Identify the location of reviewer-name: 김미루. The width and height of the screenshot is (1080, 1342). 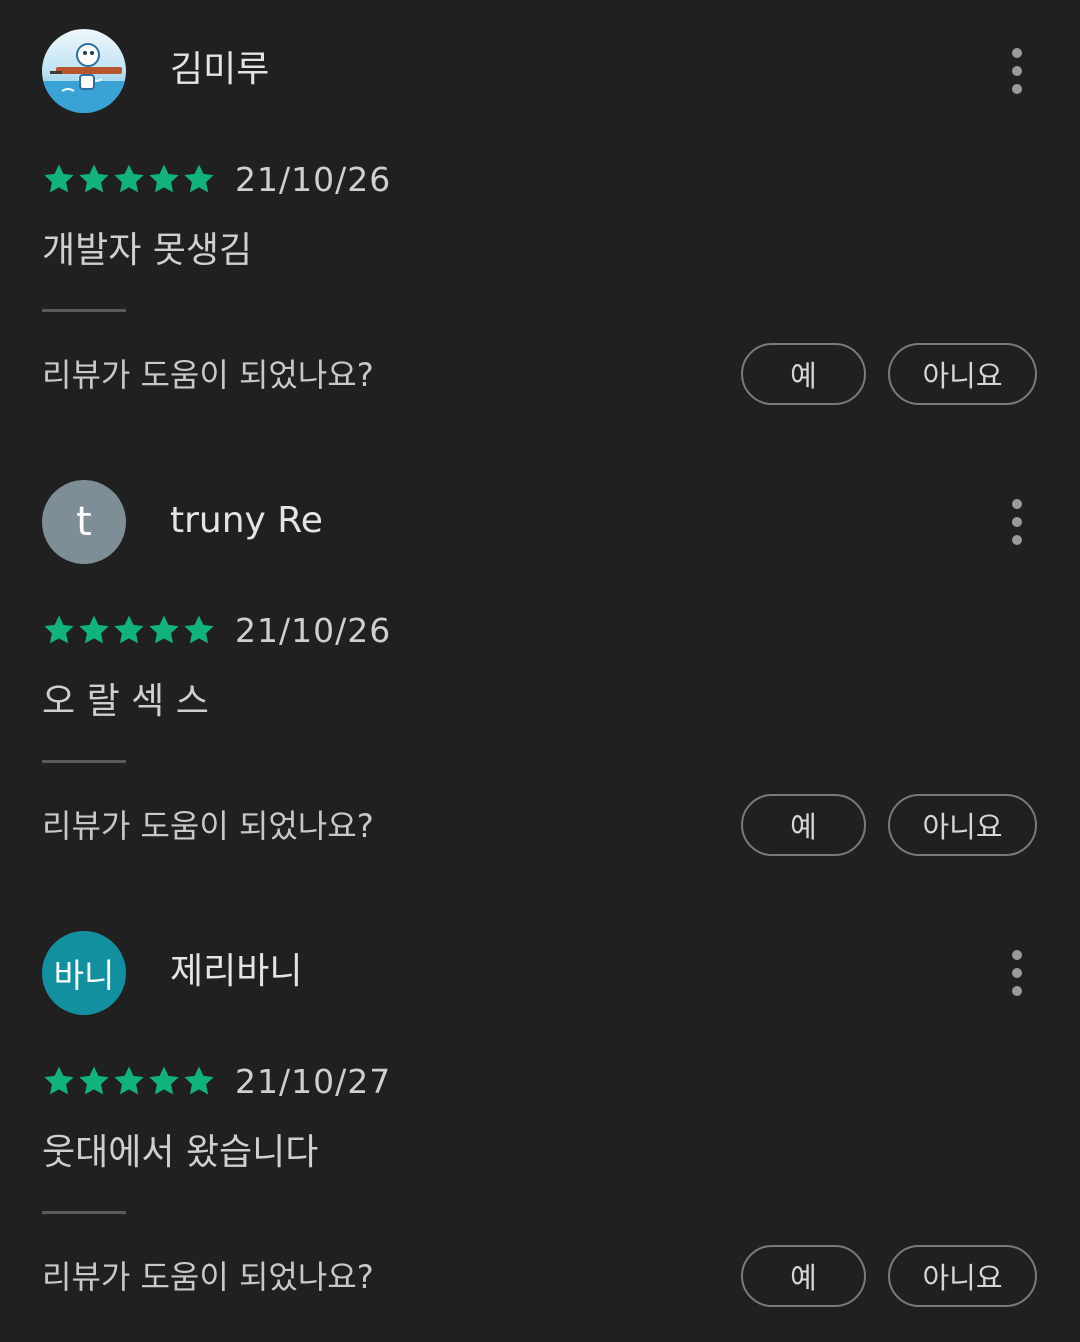
(220, 69).